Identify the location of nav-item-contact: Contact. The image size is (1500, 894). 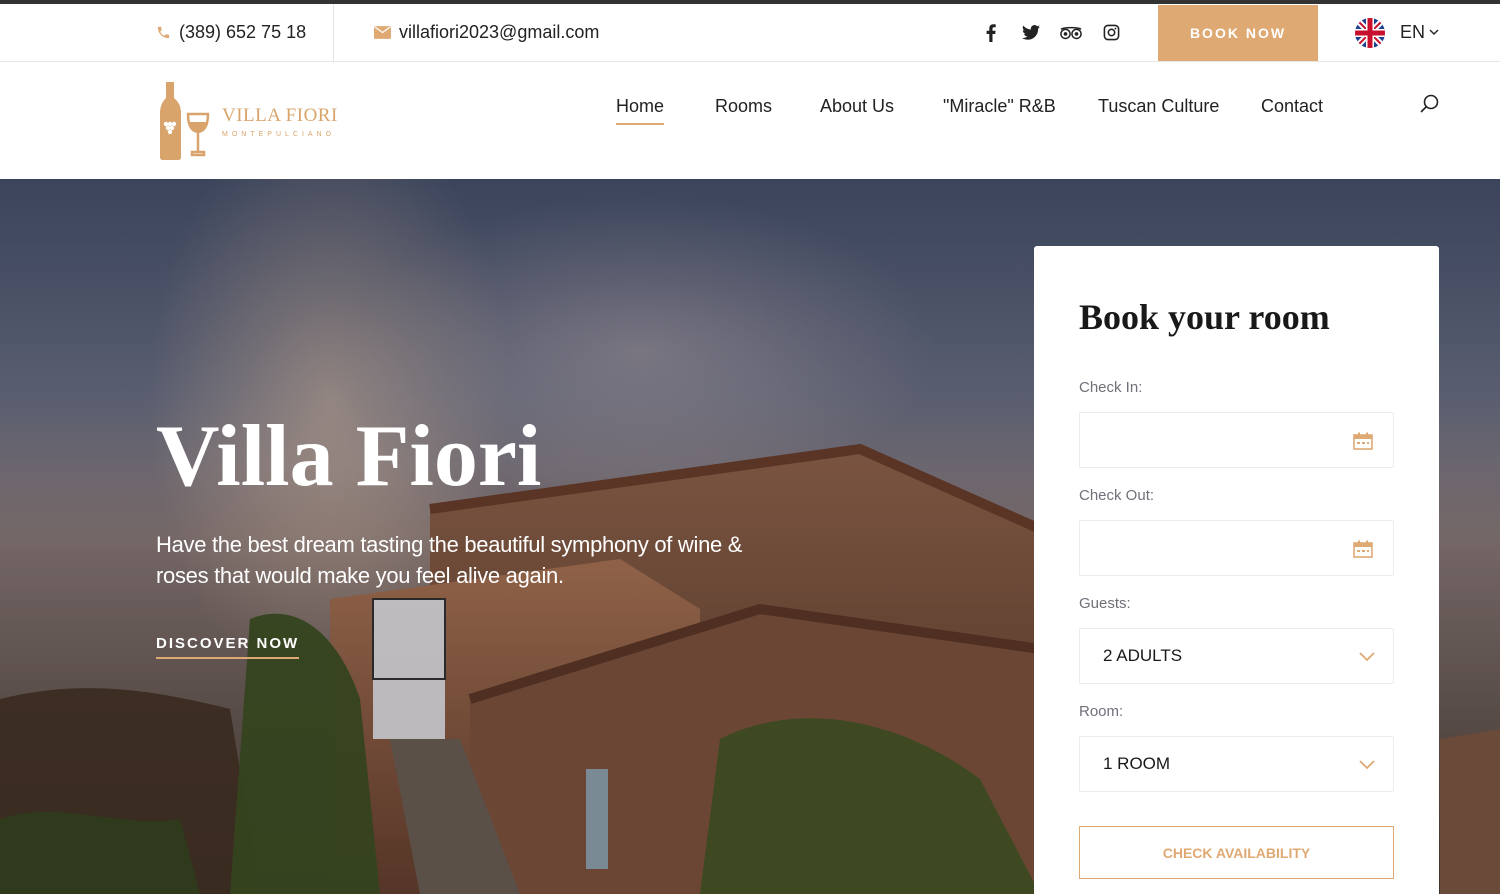
(1292, 109).